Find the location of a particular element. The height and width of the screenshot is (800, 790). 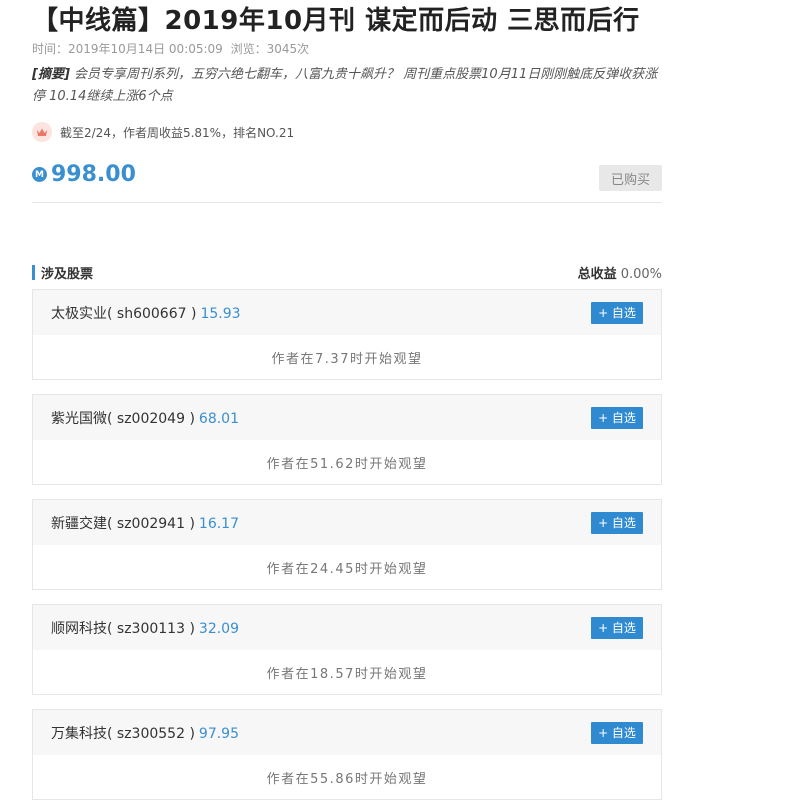

stock-name: 紫光国微( sz002049 ) is located at coordinates (123, 419).